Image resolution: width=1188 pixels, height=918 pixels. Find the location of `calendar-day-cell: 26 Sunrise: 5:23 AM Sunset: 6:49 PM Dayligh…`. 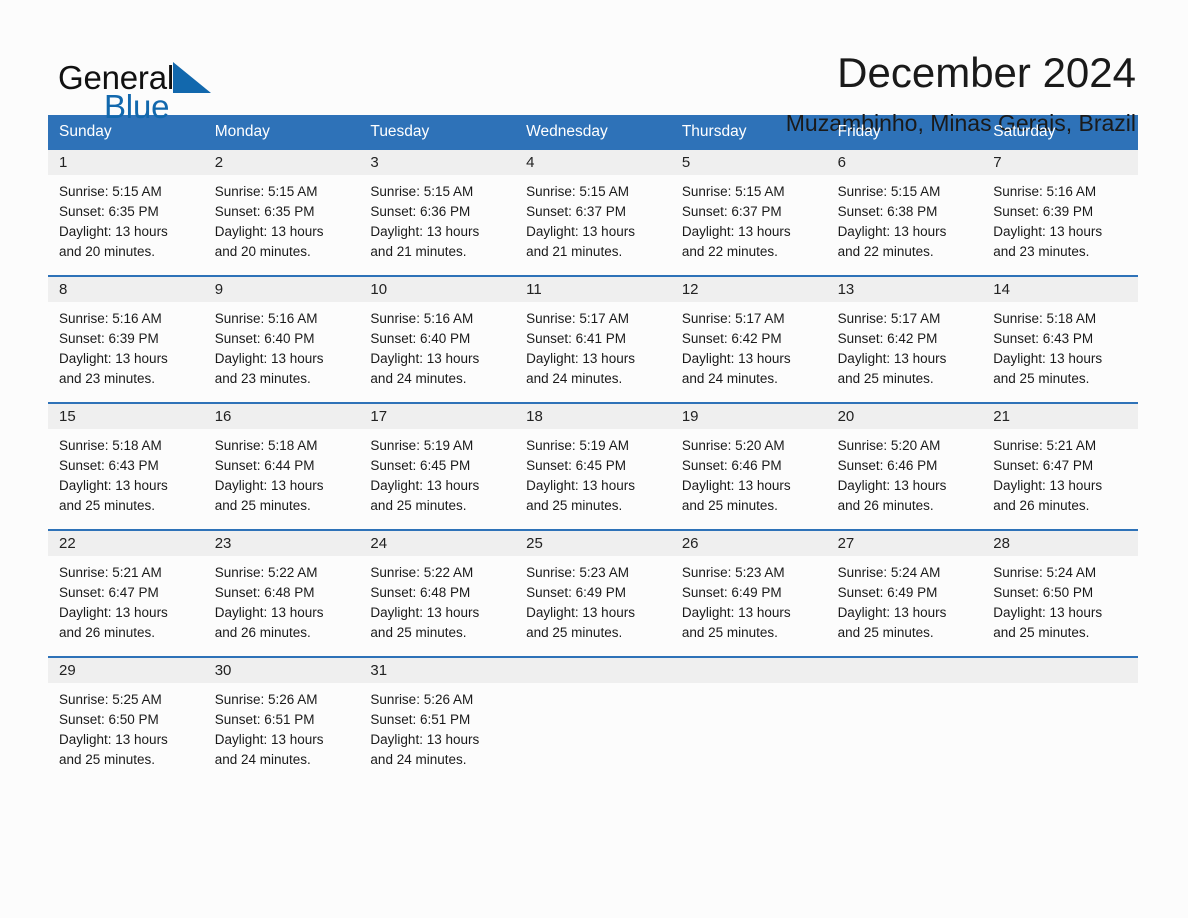

calendar-day-cell: 26 Sunrise: 5:23 AM Sunset: 6:49 PM Dayligh… is located at coordinates (748, 589).